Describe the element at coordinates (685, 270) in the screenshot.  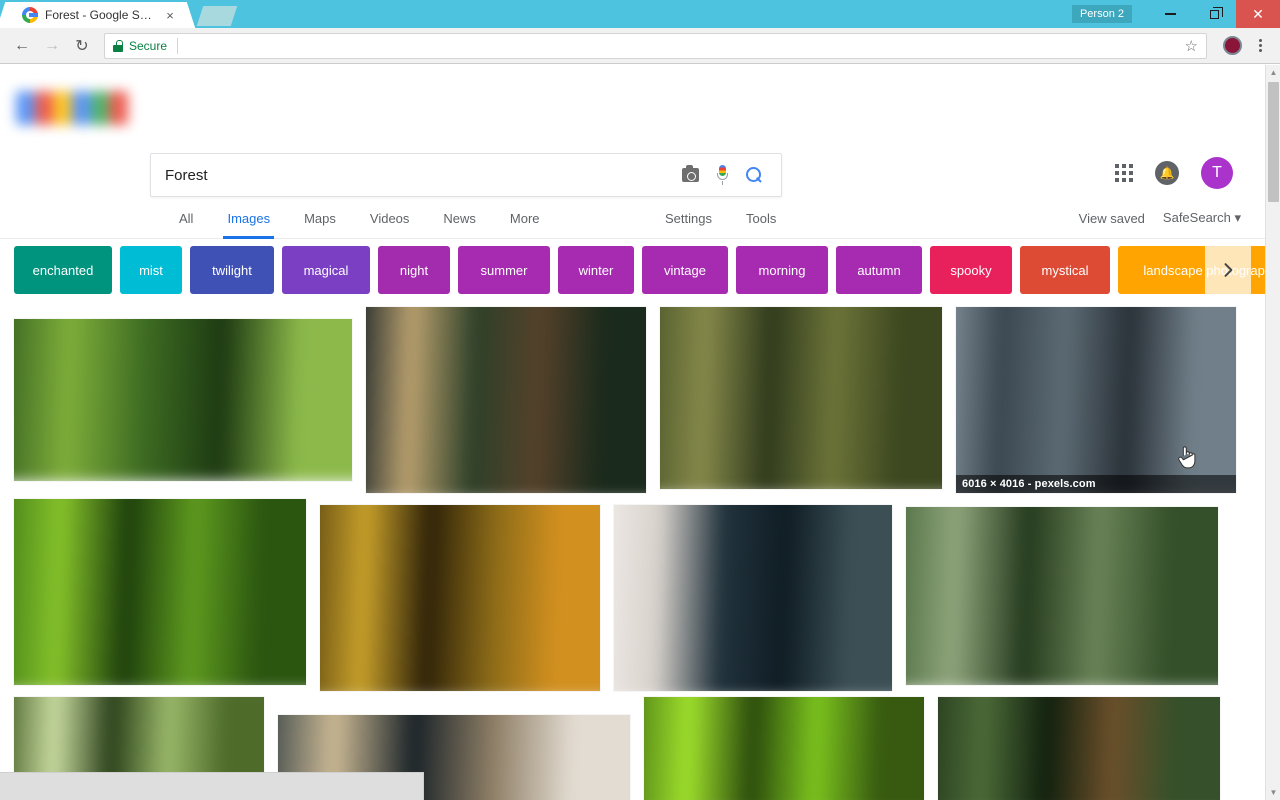
I see `chip-vintage: vintage` at that location.